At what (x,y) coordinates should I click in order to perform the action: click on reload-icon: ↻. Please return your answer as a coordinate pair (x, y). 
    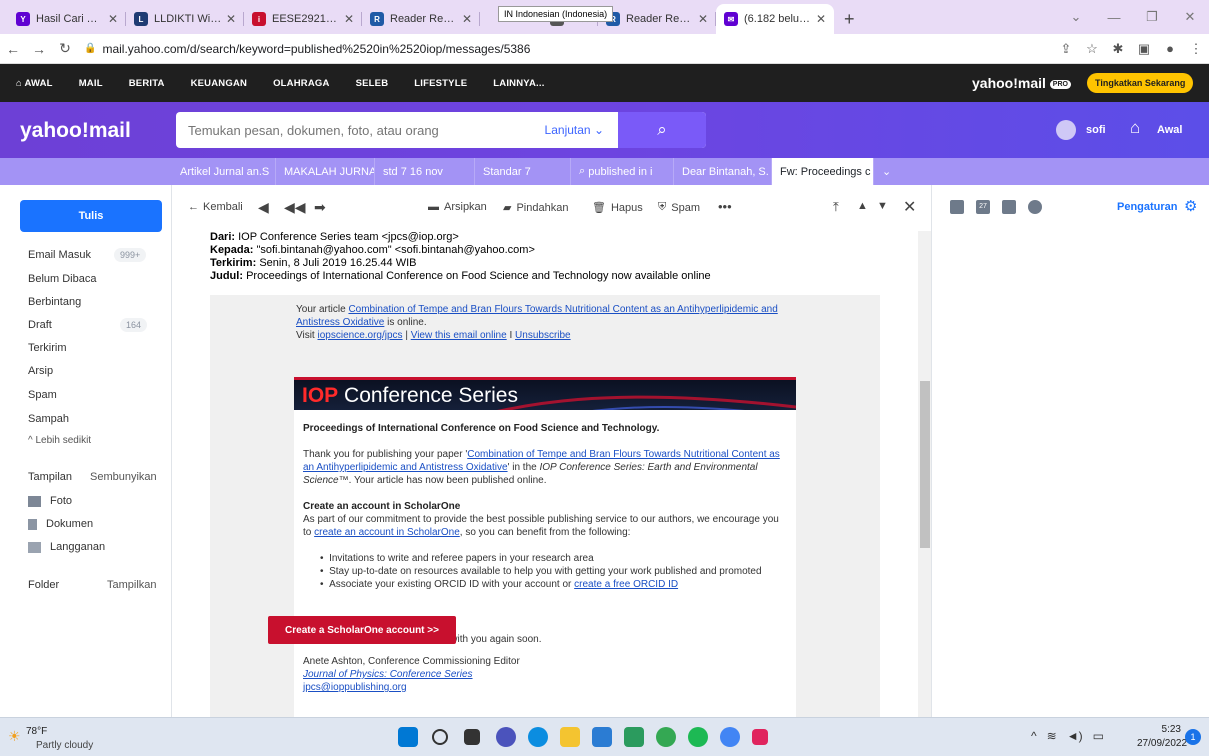
    Looking at the image, I should click on (65, 48).